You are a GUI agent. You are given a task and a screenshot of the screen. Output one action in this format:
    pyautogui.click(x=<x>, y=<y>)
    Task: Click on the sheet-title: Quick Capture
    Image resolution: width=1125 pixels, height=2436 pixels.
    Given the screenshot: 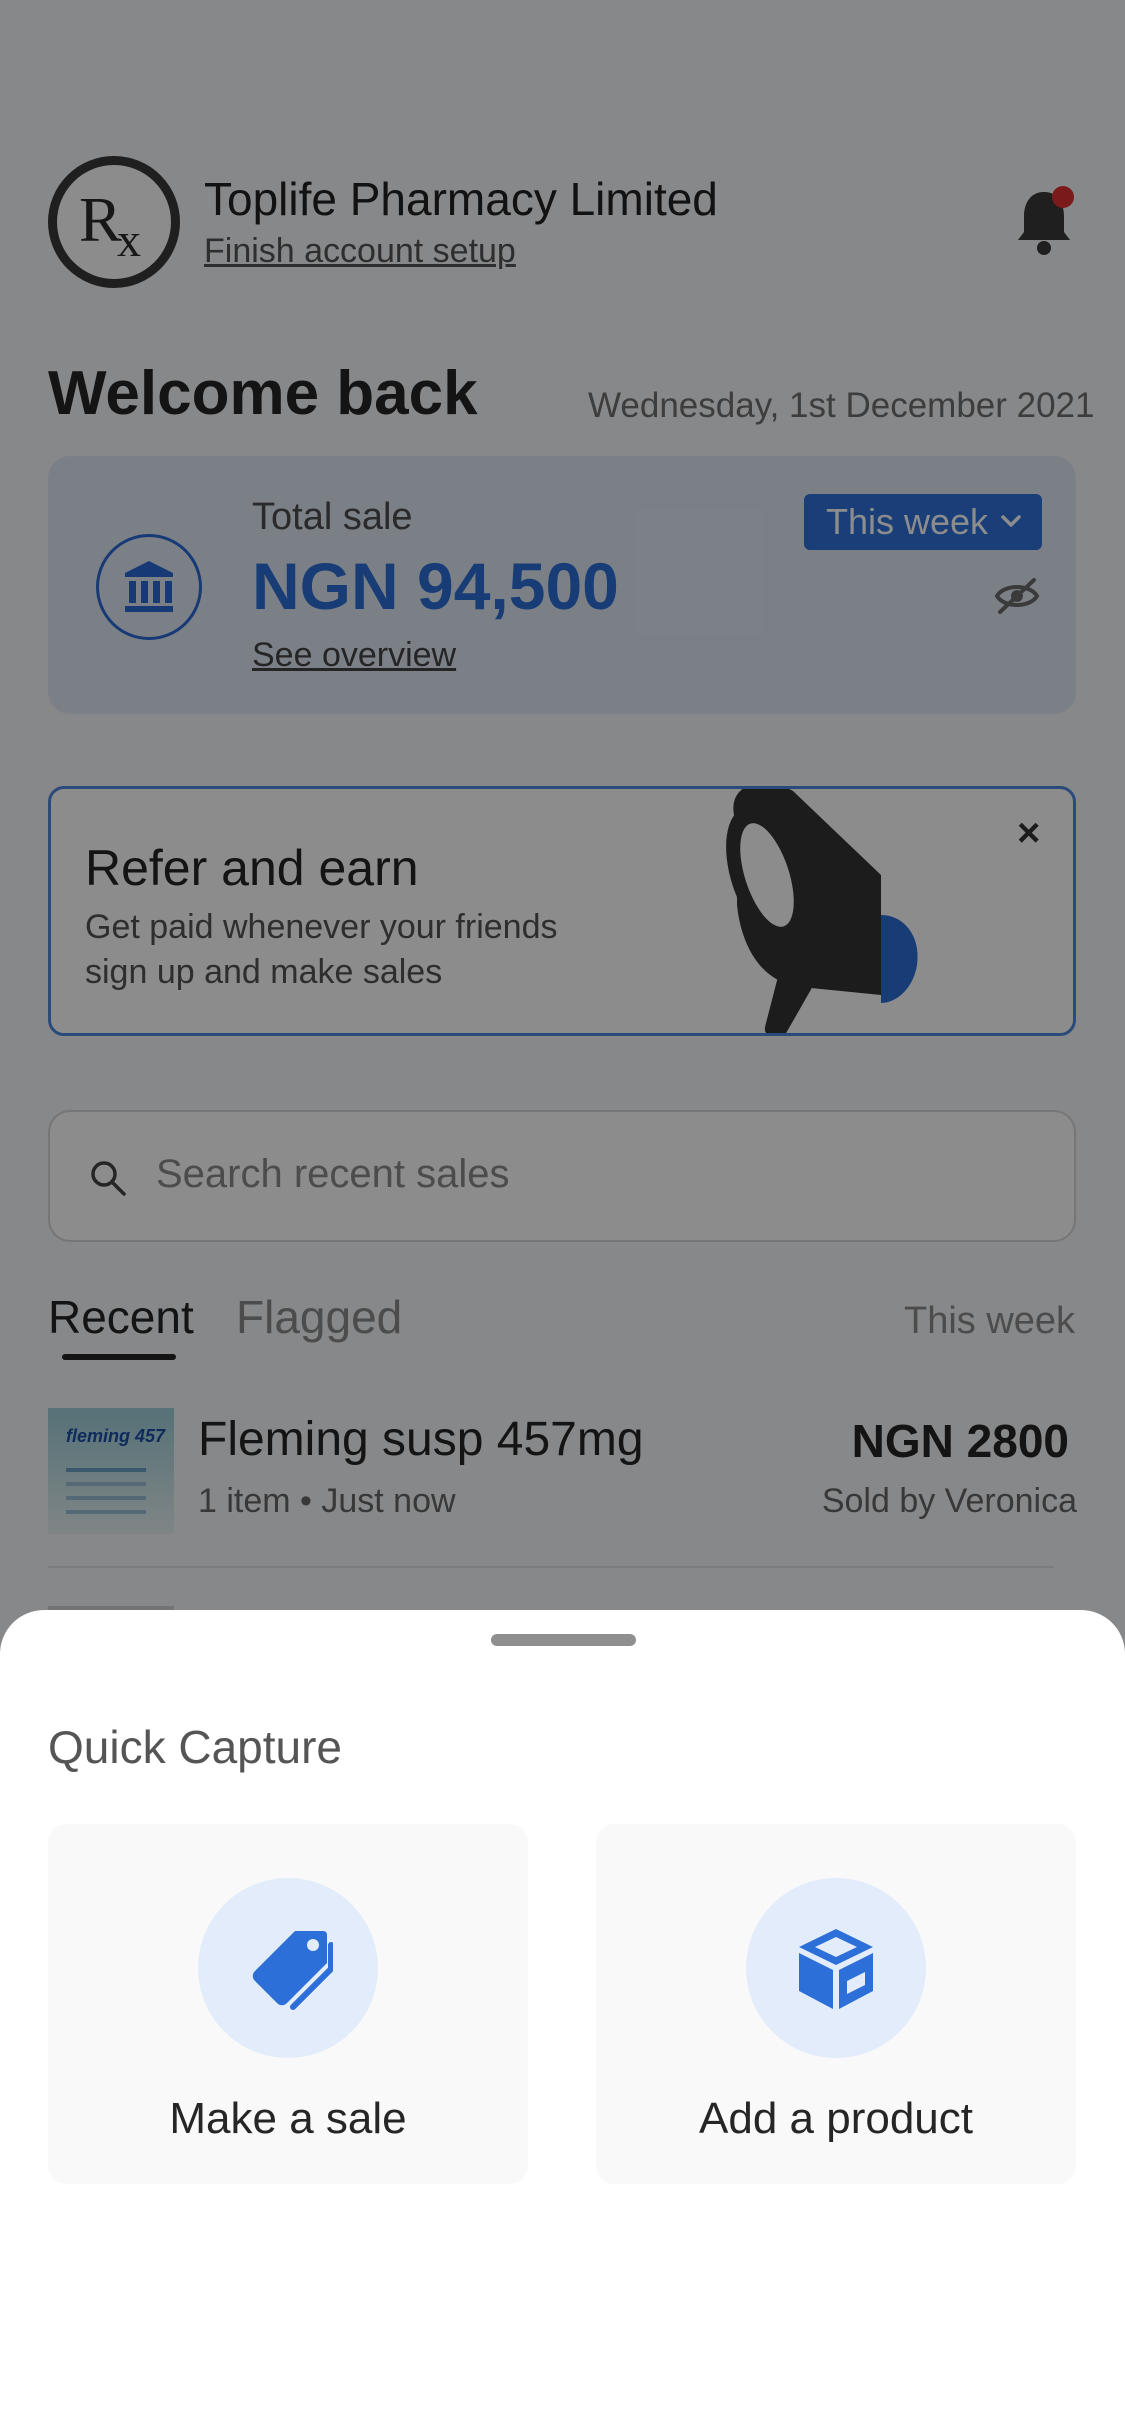 What is the action you would take?
    pyautogui.click(x=195, y=1747)
    